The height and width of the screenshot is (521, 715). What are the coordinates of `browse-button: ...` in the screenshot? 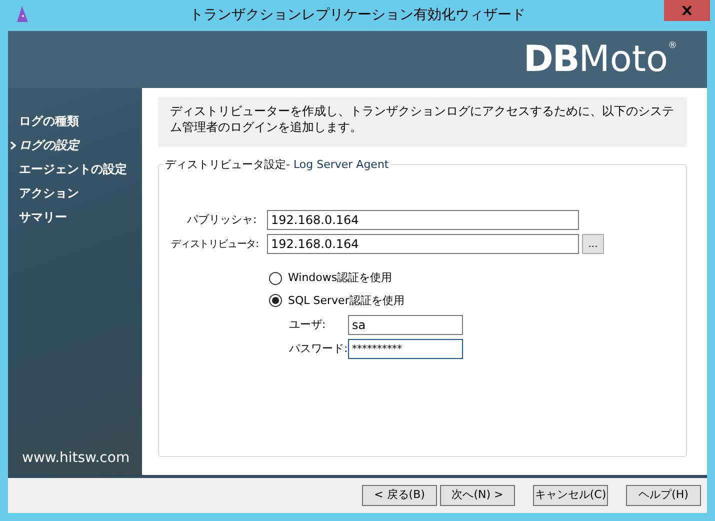 It's located at (593, 244).